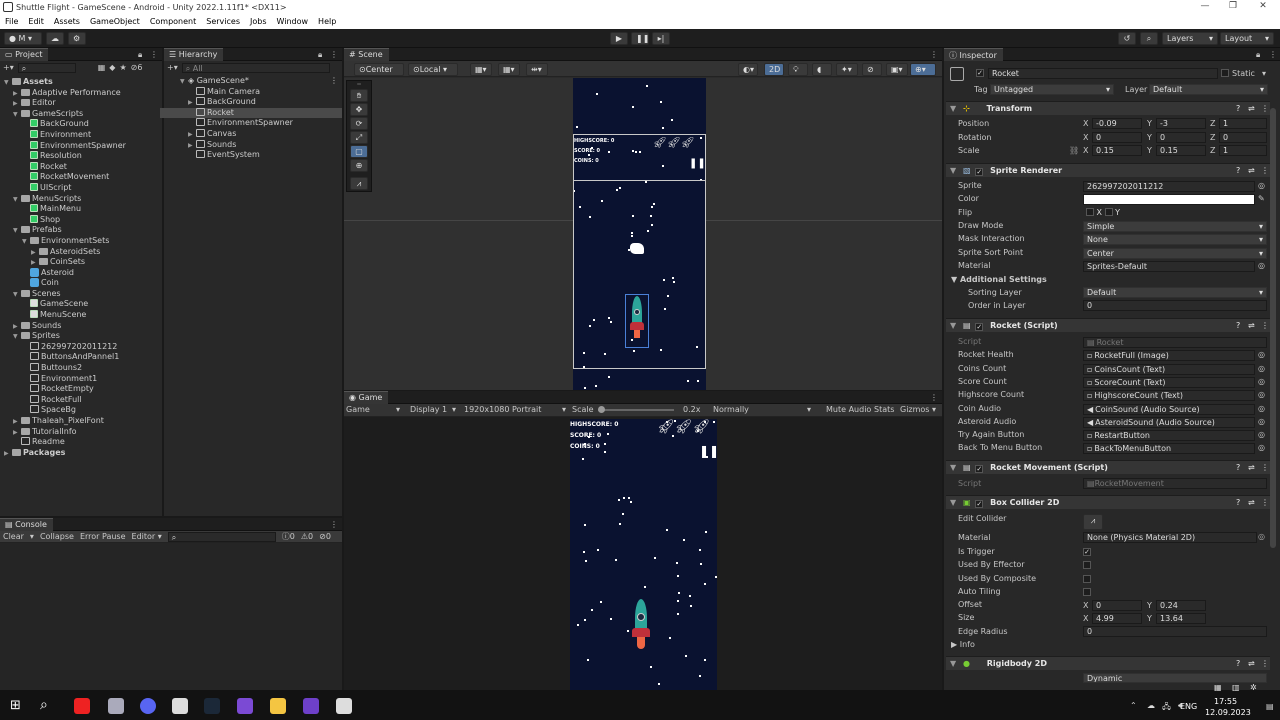 Image resolution: width=1280 pixels, height=720 pixels. Describe the element at coordinates (798, 69) in the screenshot. I see `lighting-icon: 💡︎` at that location.